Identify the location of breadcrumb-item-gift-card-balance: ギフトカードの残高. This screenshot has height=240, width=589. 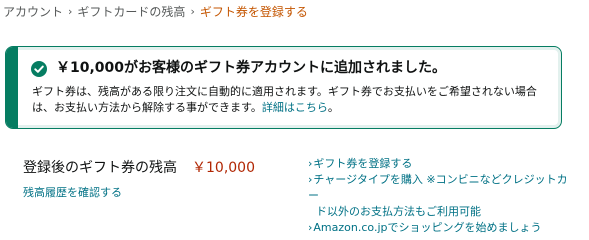
(131, 11).